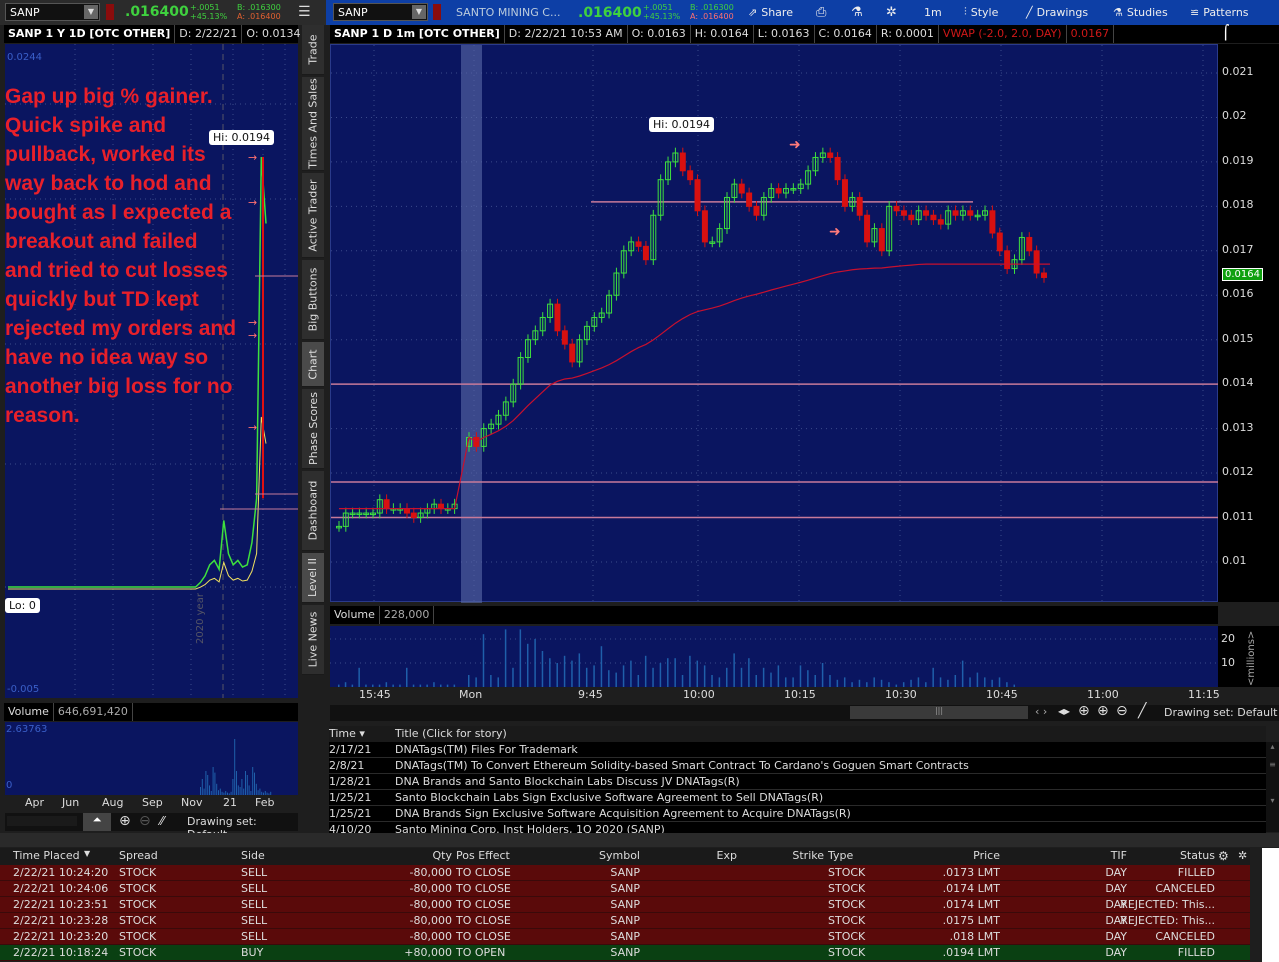 The image size is (1279, 962). I want to click on side-tab-dashboard: Dashboard, so click(313, 511).